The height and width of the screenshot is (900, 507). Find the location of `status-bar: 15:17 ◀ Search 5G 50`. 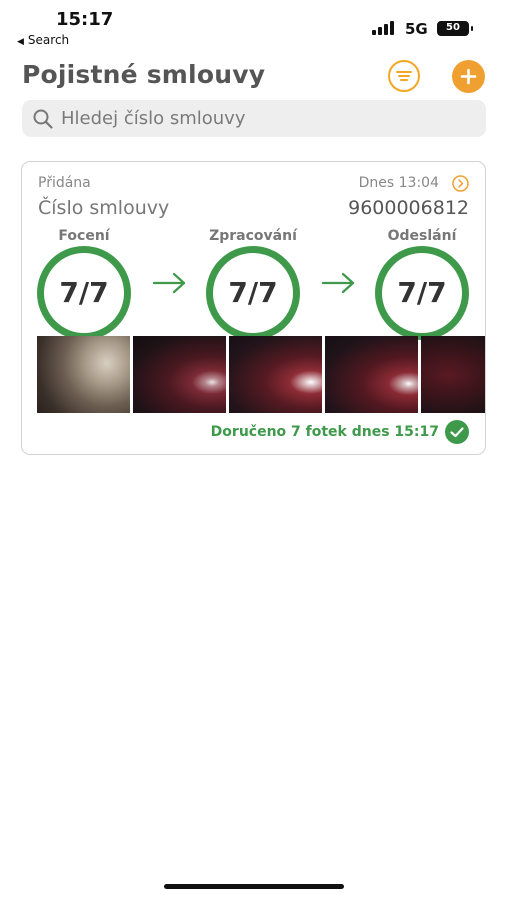

status-bar: 15:17 ◀ Search 5G 50 is located at coordinates (253, 25).